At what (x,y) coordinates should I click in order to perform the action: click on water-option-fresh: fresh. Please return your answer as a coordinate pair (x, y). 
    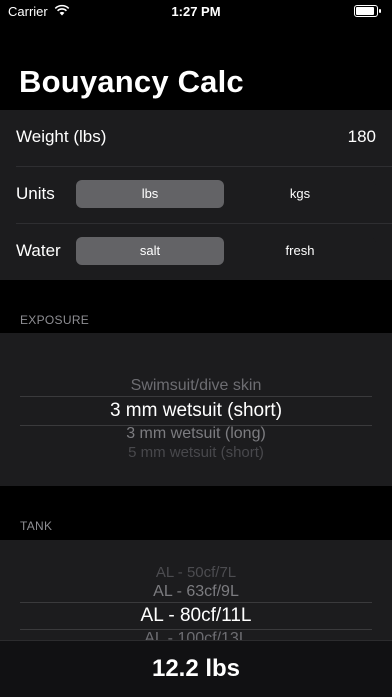
    Looking at the image, I should click on (300, 251).